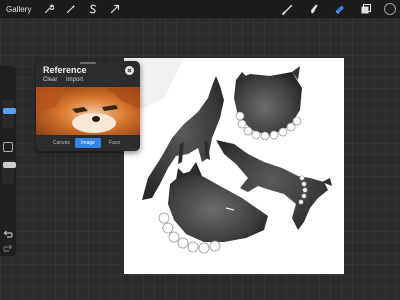 The width and height of the screenshot is (400, 300). Describe the element at coordinates (288, 9) in the screenshot. I see `brush-icon` at that location.